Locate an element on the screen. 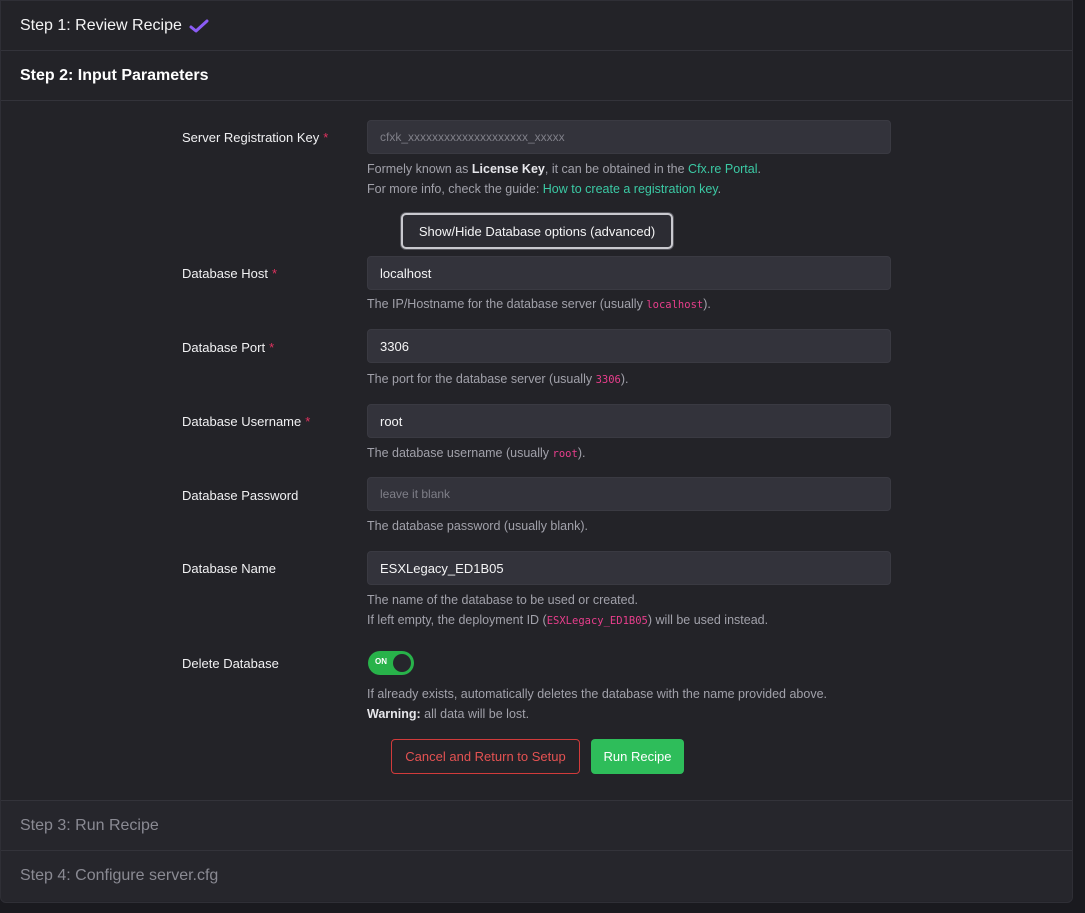 Image resolution: width=1085 pixels, height=913 pixels. step1-title: Step 1: Review Recipe is located at coordinates (101, 25).